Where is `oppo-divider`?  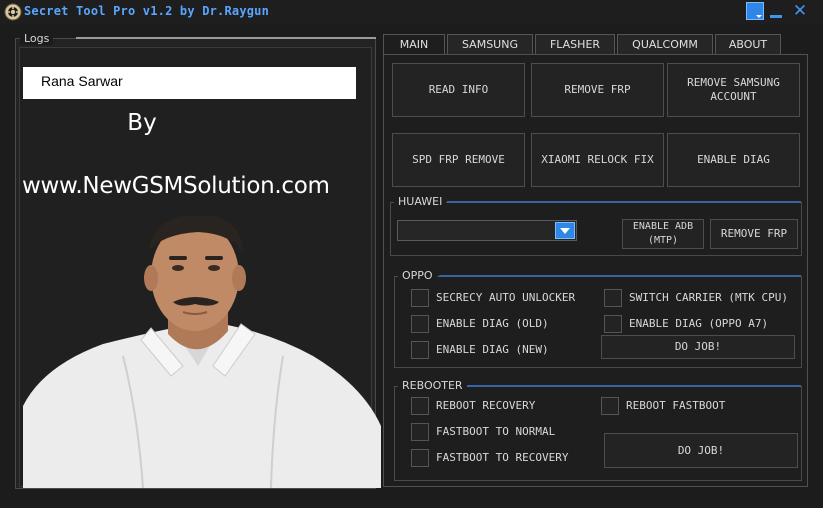
oppo-divider is located at coordinates (620, 276).